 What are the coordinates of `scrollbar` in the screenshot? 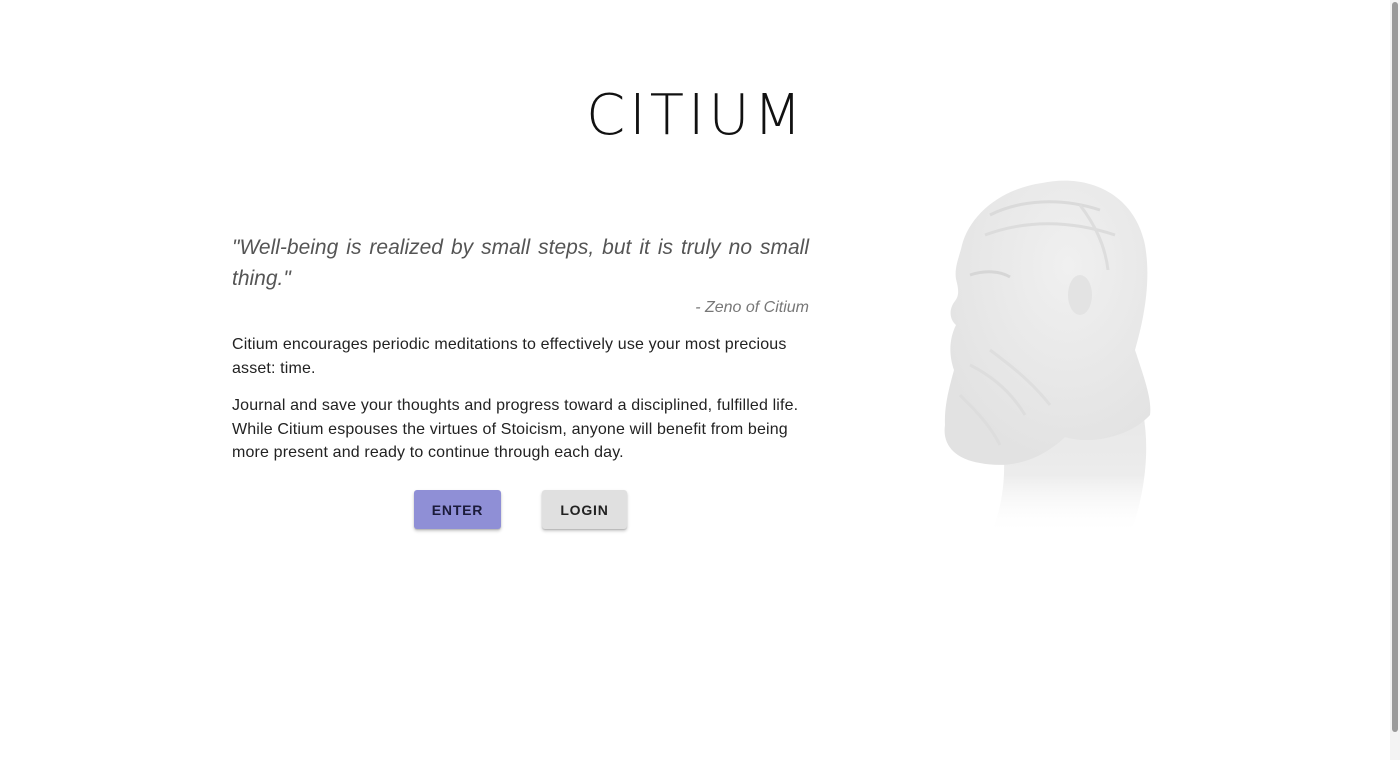 It's located at (1395, 380).